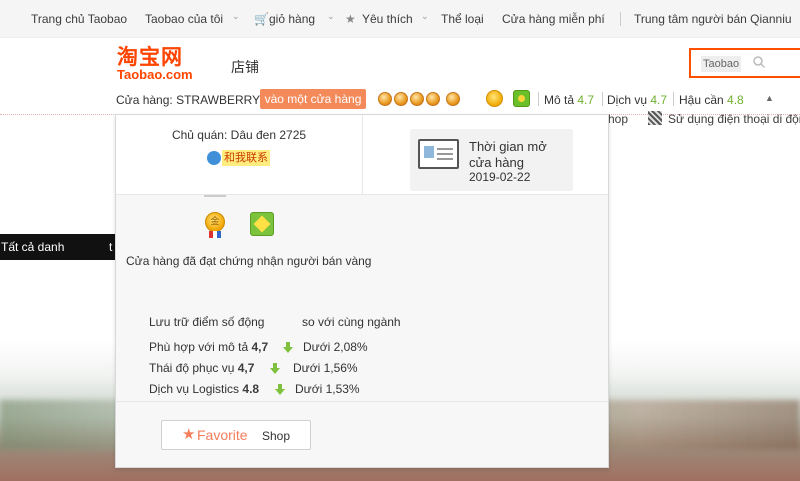 The width and height of the screenshot is (800, 481). Describe the element at coordinates (335, 347) in the screenshot. I see `dsr-compare: Dưới 2,08%` at that location.